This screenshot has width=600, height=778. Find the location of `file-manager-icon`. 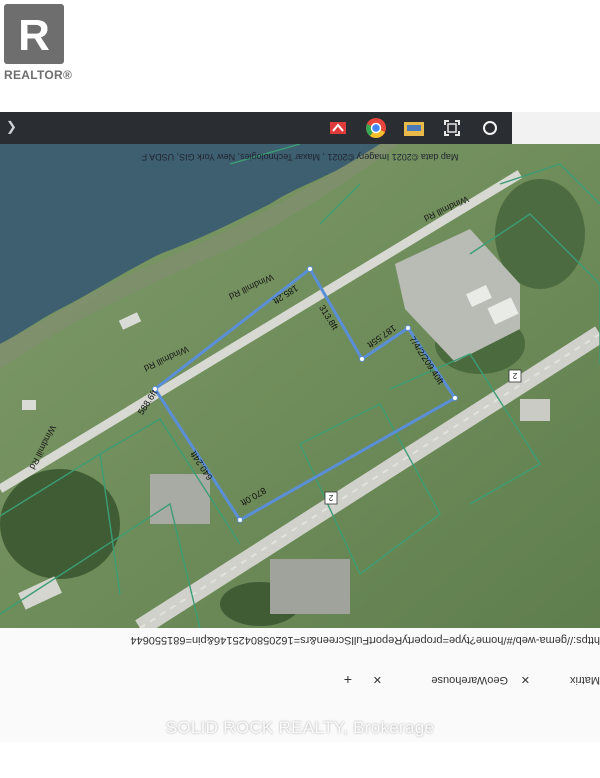

file-manager-icon is located at coordinates (414, 128).